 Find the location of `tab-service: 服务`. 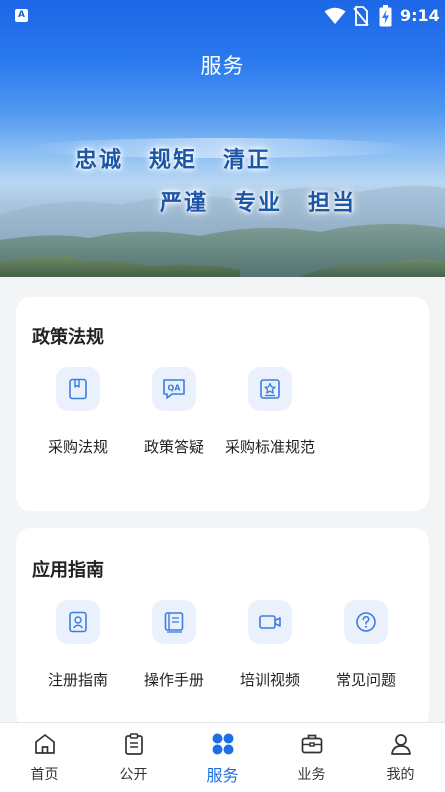

tab-service: 服务 is located at coordinates (222, 757).